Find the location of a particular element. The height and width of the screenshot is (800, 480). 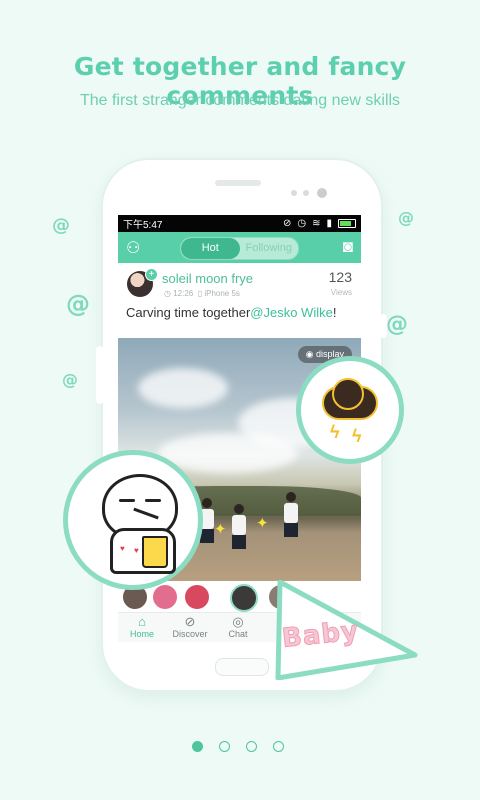

tab-hot: Hot is located at coordinates (210, 248).